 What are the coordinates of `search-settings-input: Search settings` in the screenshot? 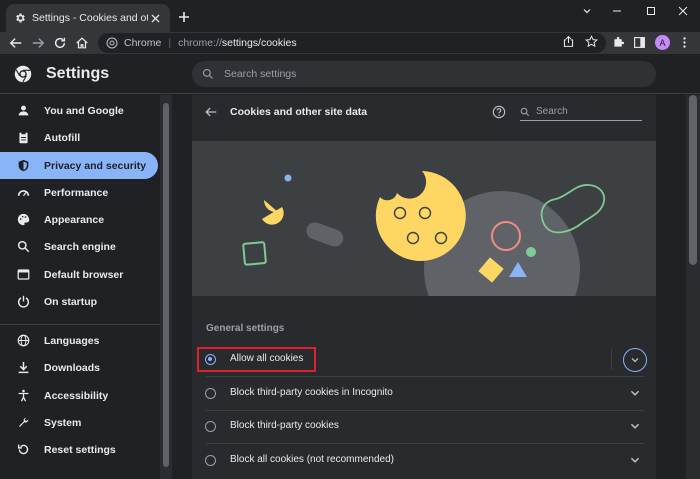 It's located at (424, 74).